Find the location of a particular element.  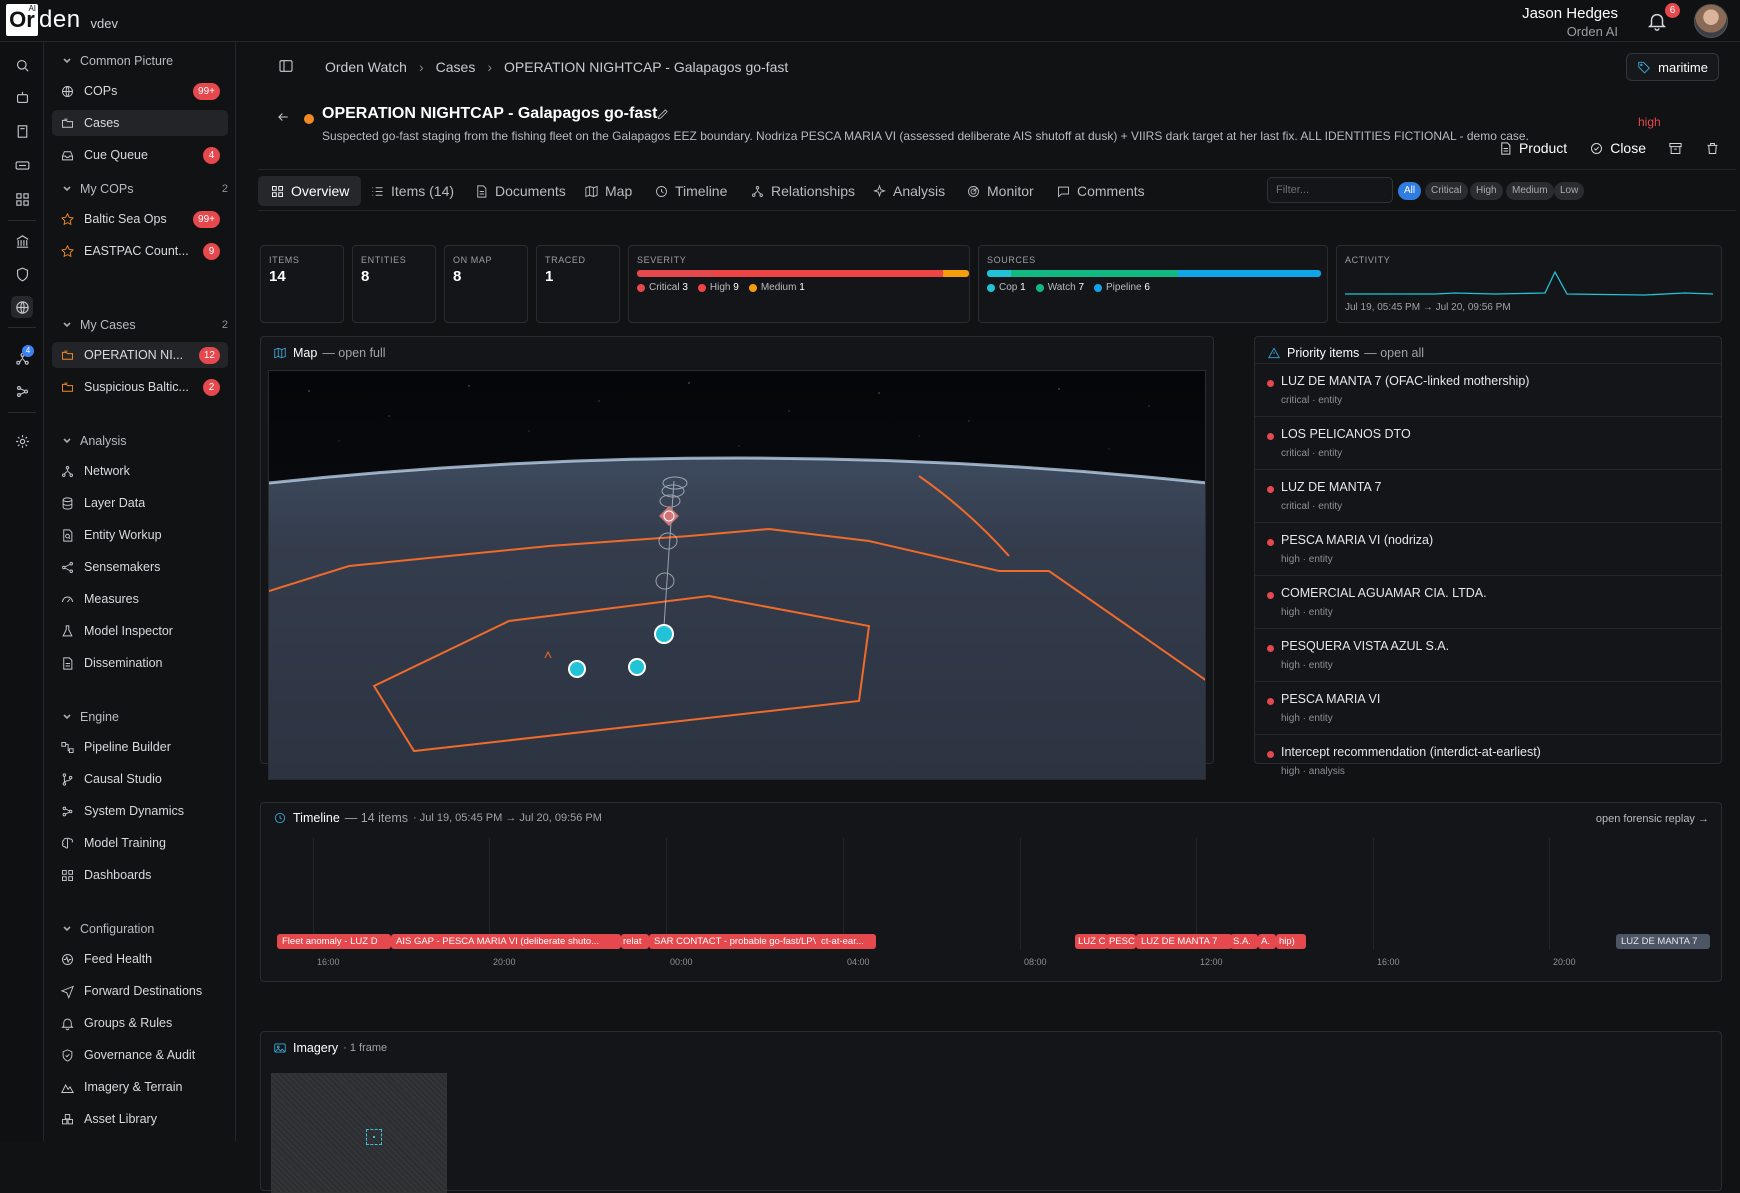

close-button: Close is located at coordinates (1617, 148).